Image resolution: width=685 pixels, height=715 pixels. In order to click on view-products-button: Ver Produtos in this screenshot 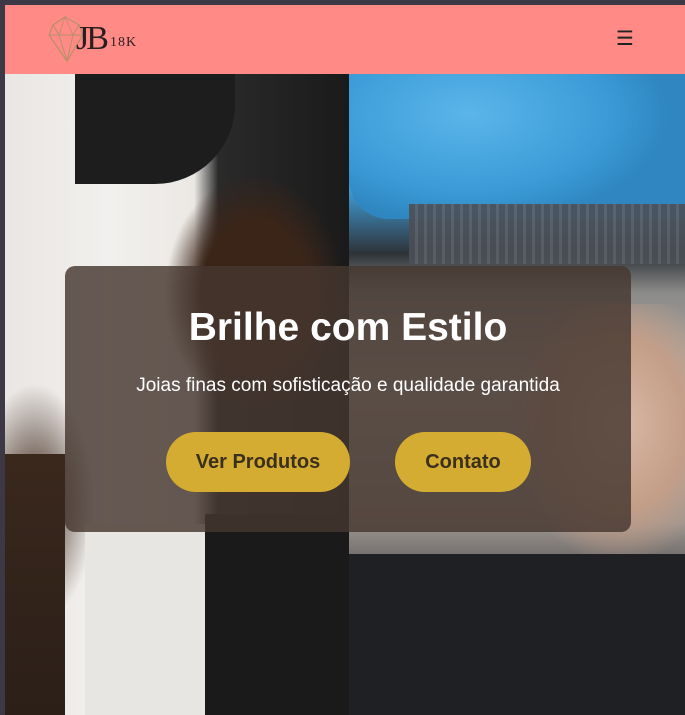, I will do `click(258, 462)`.